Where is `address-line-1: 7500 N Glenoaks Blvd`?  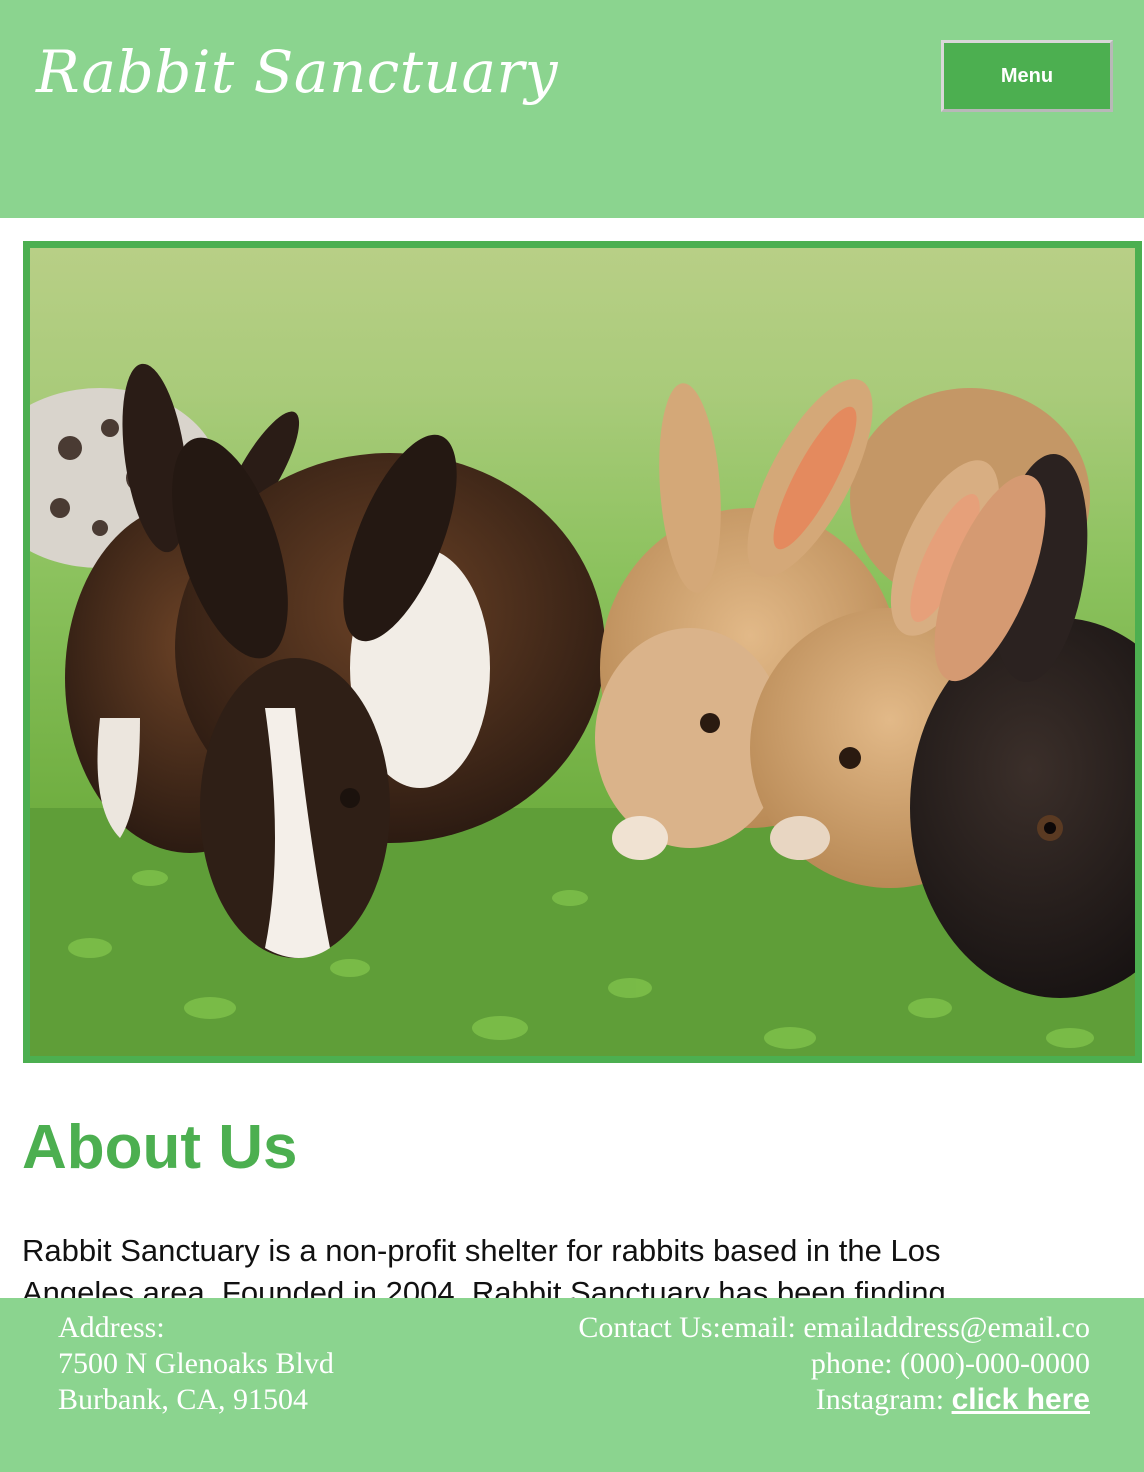 address-line-1: 7500 N Glenoaks Blvd is located at coordinates (196, 1363).